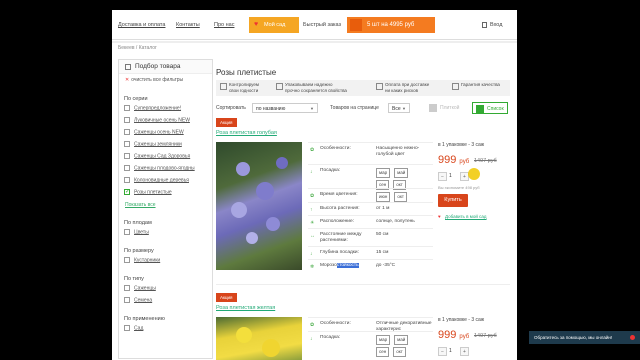  Describe the element at coordinates (405, 197) in the screenshot. I see `property-value: июн окт` at that location.